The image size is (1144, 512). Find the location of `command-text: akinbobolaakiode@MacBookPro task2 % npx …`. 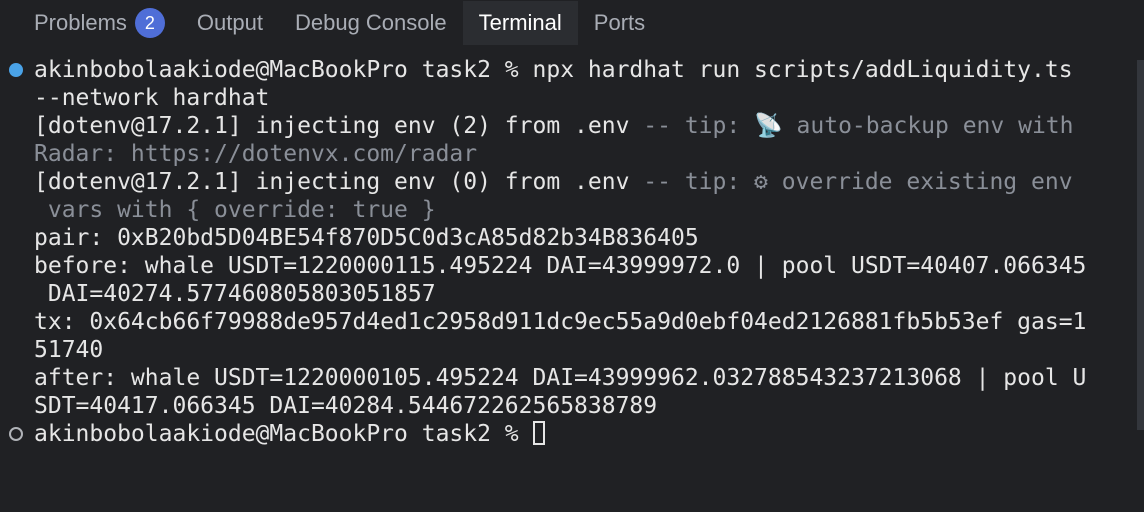

command-text: akinbobolaakiode@MacBookPro task2 % npx … is located at coordinates (553, 70).